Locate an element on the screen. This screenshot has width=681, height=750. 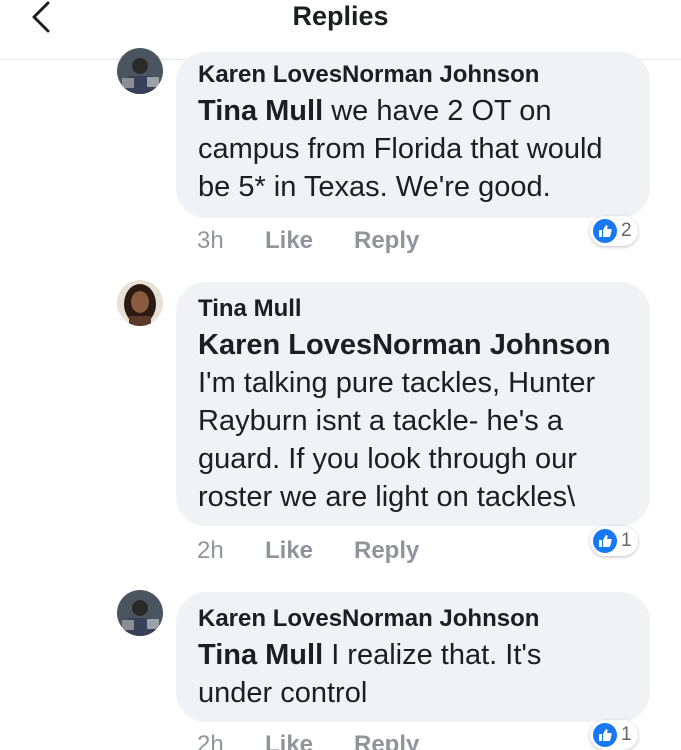
mention-link: Karen LovesNorman Johnson is located at coordinates (404, 345).